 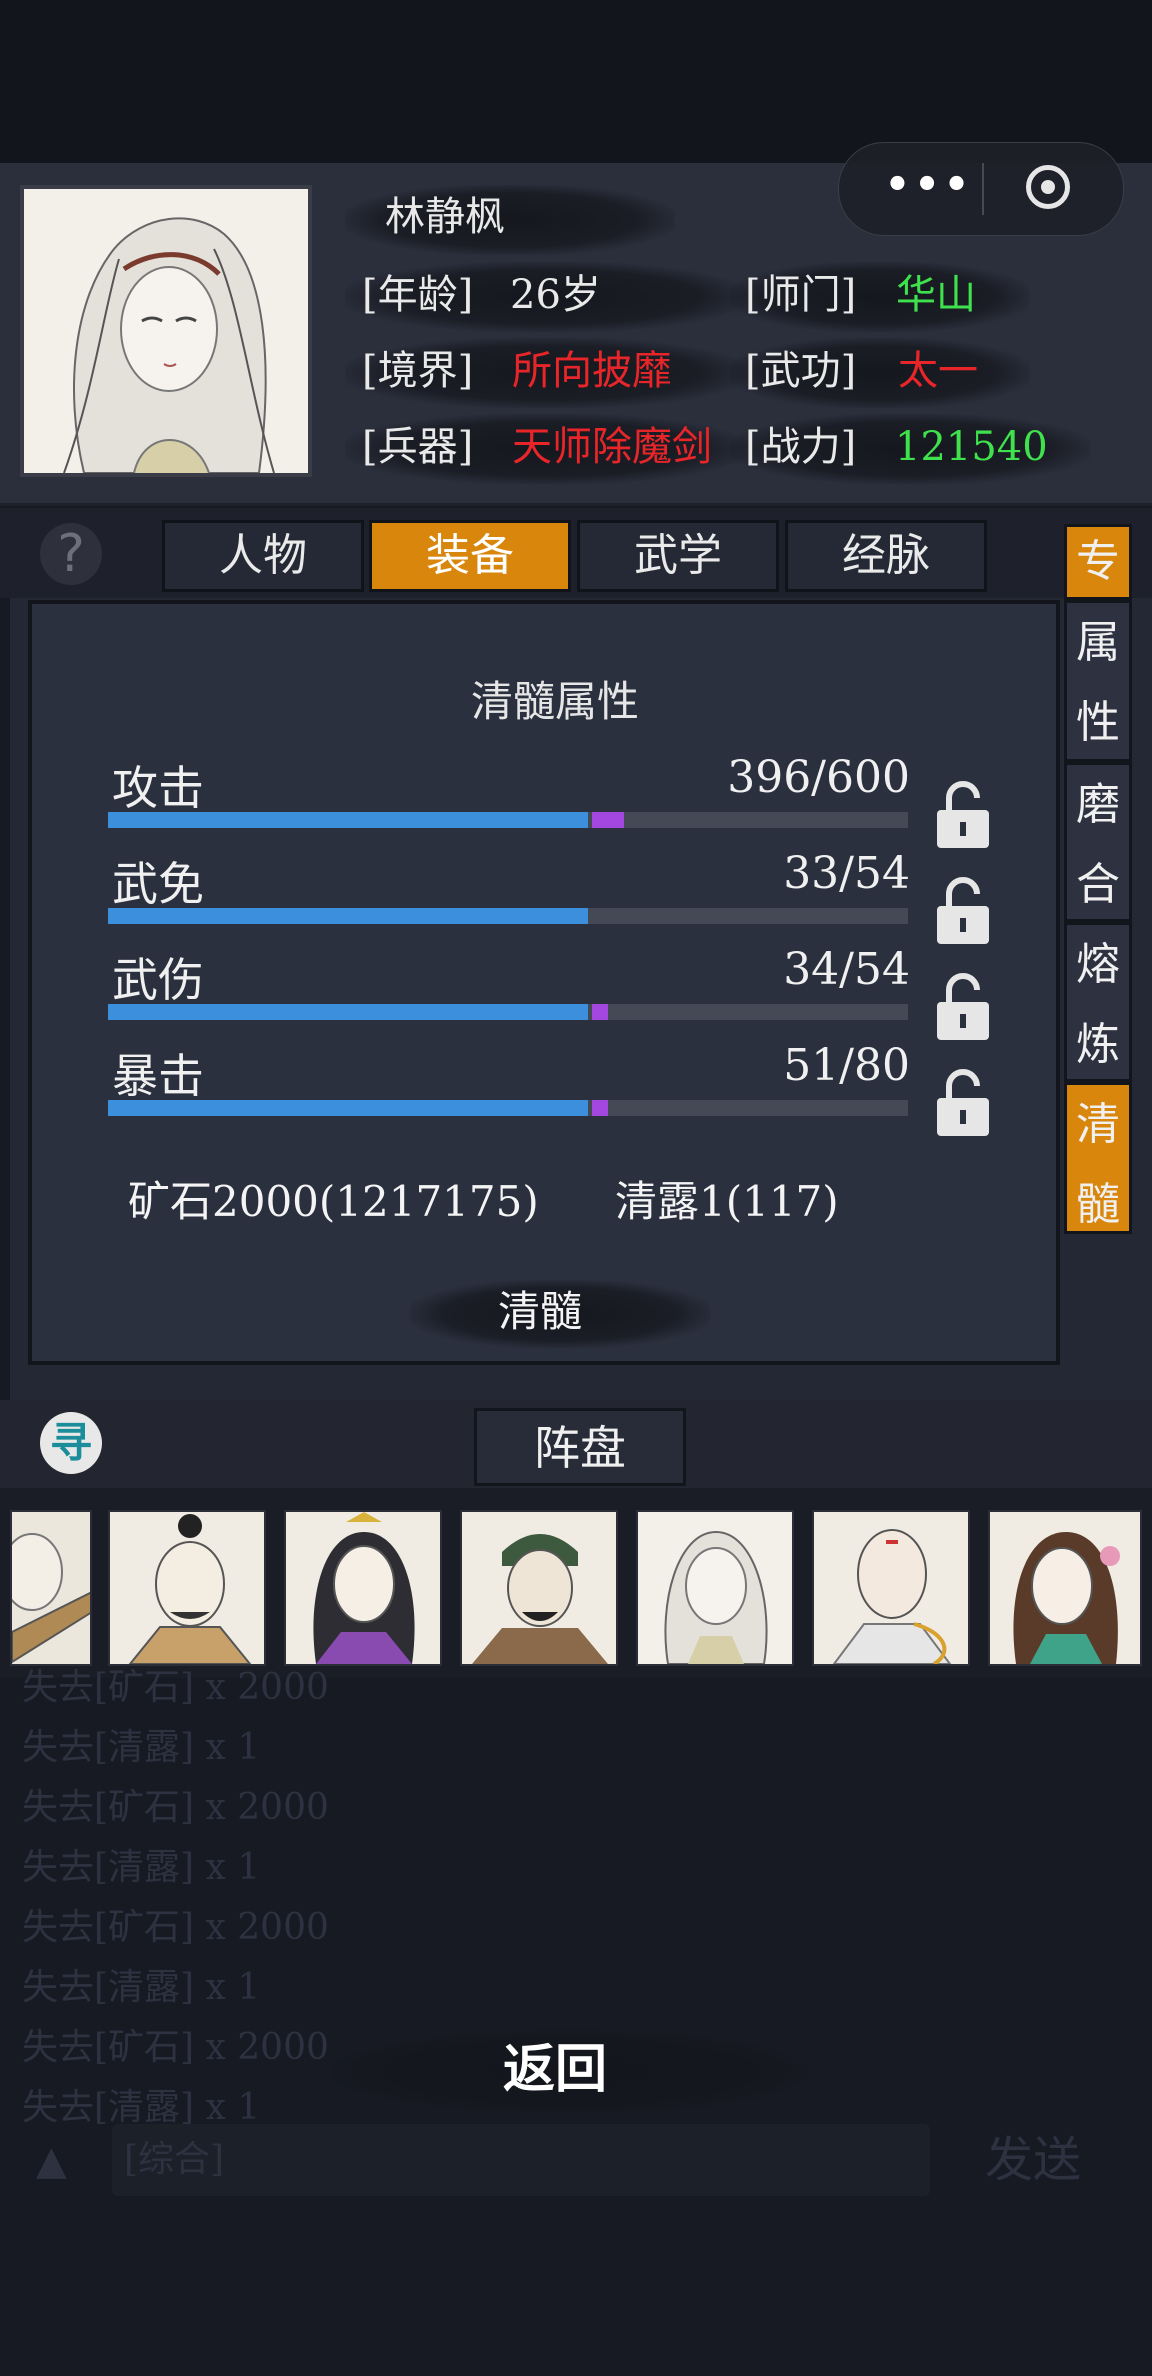 I want to click on sidetab-char: 专, so click(x=1098, y=561).